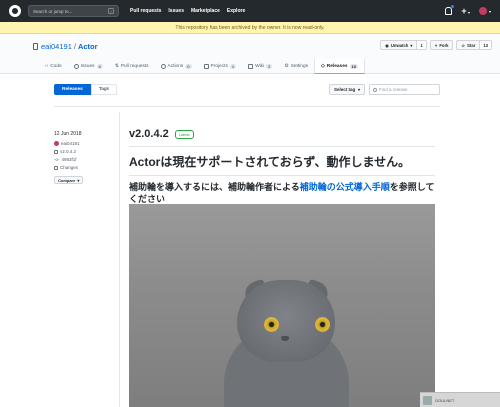 This screenshot has width=500, height=407. Describe the element at coordinates (187, 11) in the screenshot. I see `global-nav: Pull requests Issues Marketplace Explore` at that location.